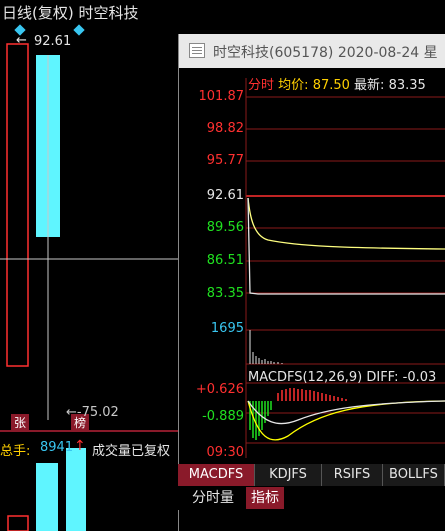 This screenshot has height=531, width=445. What do you see at coordinates (17, 205) in the screenshot?
I see `candle-up` at bounding box center [17, 205].